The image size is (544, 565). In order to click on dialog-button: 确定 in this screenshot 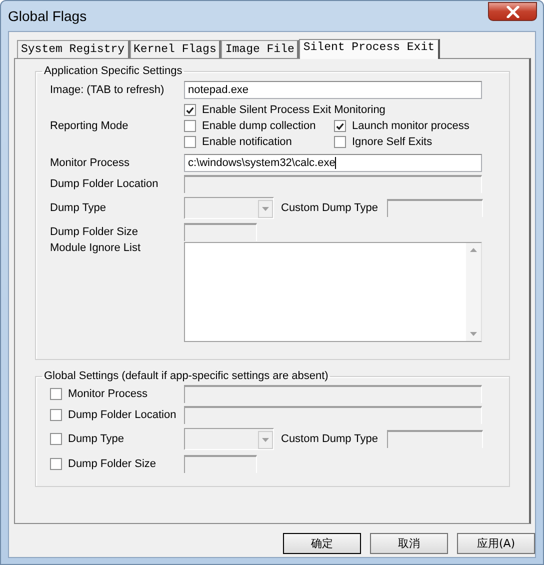, I will do `click(322, 543)`.